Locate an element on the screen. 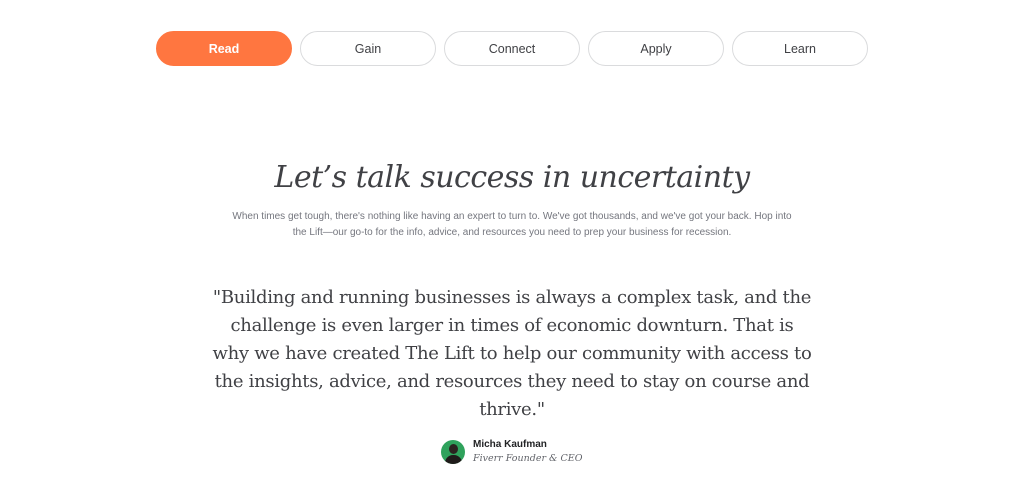 The height and width of the screenshot is (502, 1024). author-text: Micha Kaufman Fiverr Founder & CEO is located at coordinates (527, 452).